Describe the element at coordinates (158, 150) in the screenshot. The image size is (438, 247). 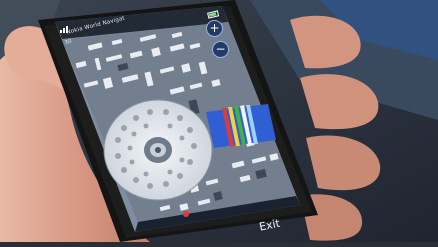
I see `venue-hub` at that location.